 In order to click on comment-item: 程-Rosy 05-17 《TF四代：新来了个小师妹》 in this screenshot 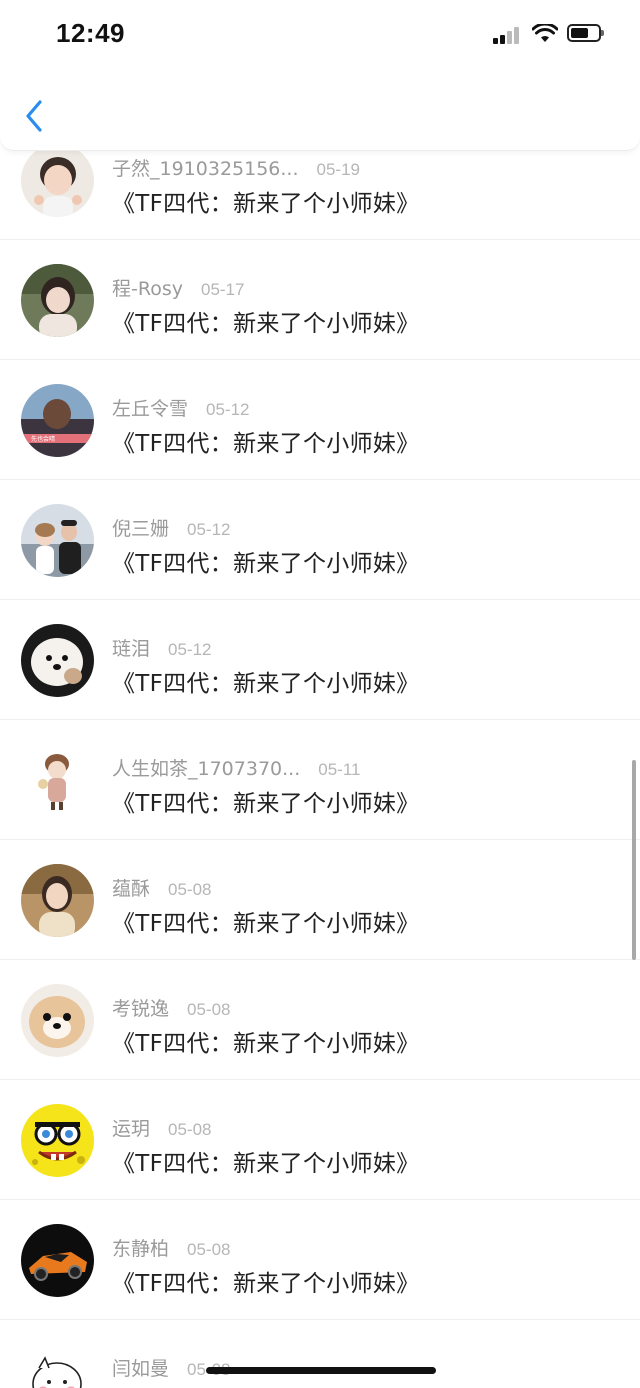, I will do `click(320, 300)`.